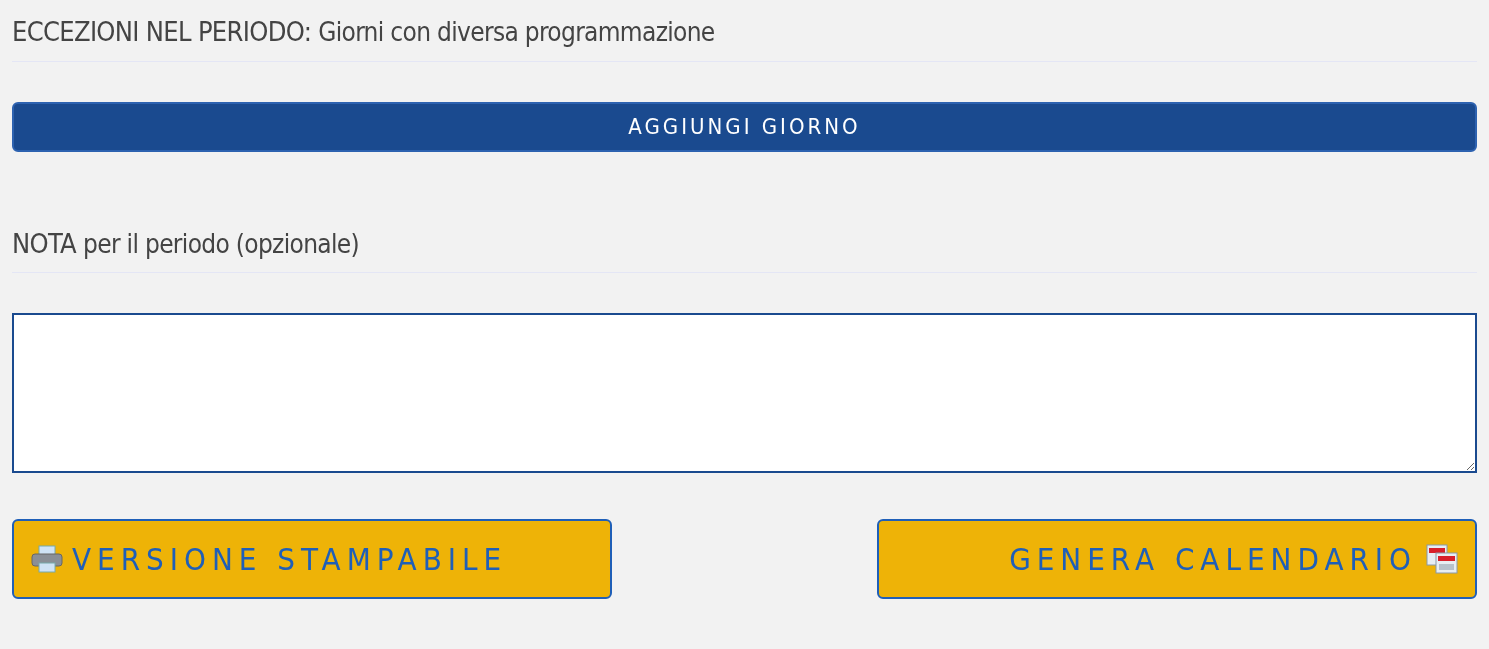  Describe the element at coordinates (312, 559) in the screenshot. I see `print-button: VERSIONE STAMPABILE` at that location.